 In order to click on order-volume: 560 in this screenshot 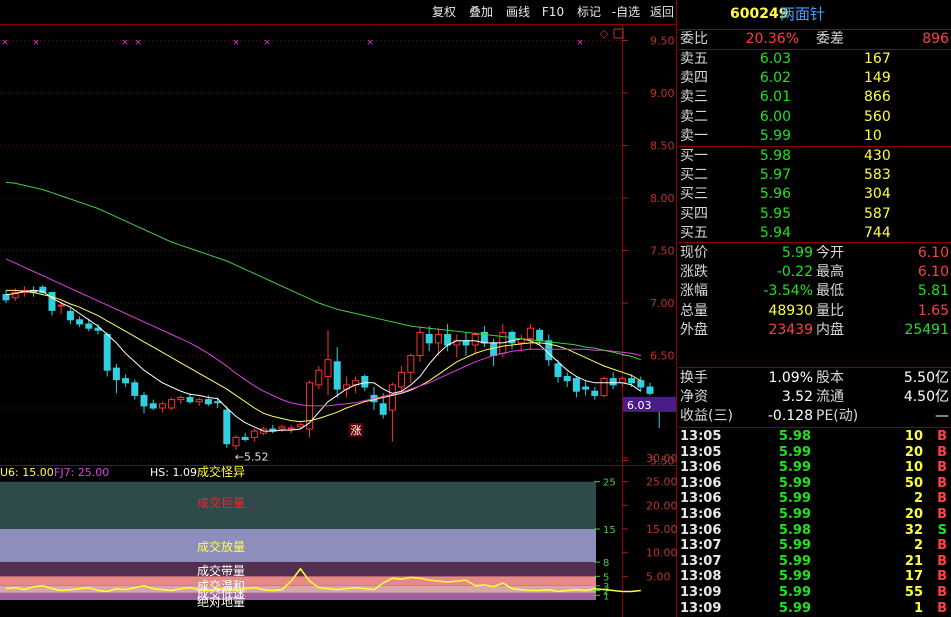, I will do `click(877, 116)`.